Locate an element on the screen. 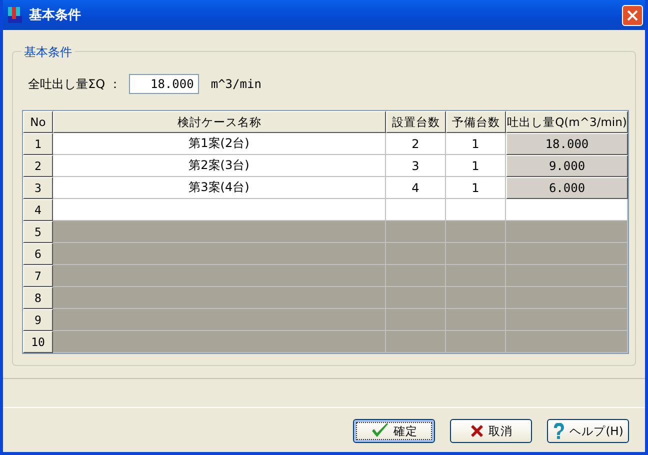  table-cell: 第1案(2台) is located at coordinates (219, 144).